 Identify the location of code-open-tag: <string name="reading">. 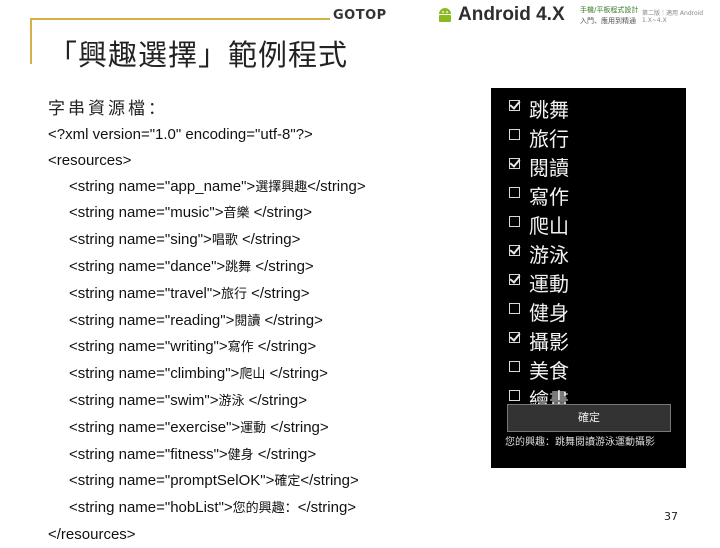
(152, 320).